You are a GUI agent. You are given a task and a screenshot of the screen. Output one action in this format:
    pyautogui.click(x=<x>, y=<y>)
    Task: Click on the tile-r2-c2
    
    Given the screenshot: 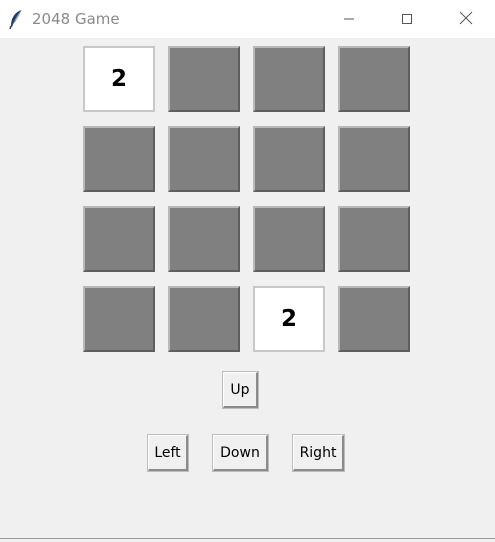 What is the action you would take?
    pyautogui.click(x=204, y=159)
    